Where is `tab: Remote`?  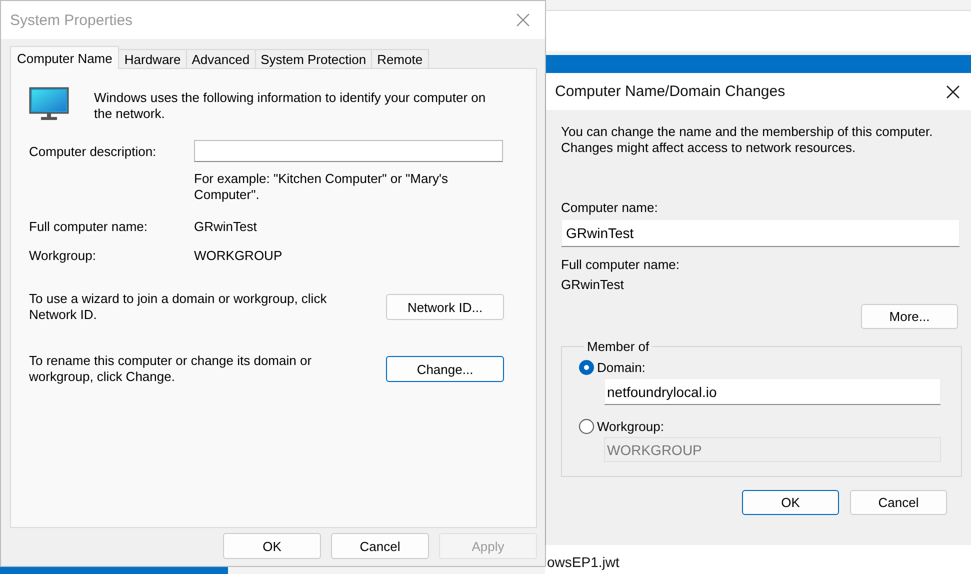 tab: Remote is located at coordinates (400, 59).